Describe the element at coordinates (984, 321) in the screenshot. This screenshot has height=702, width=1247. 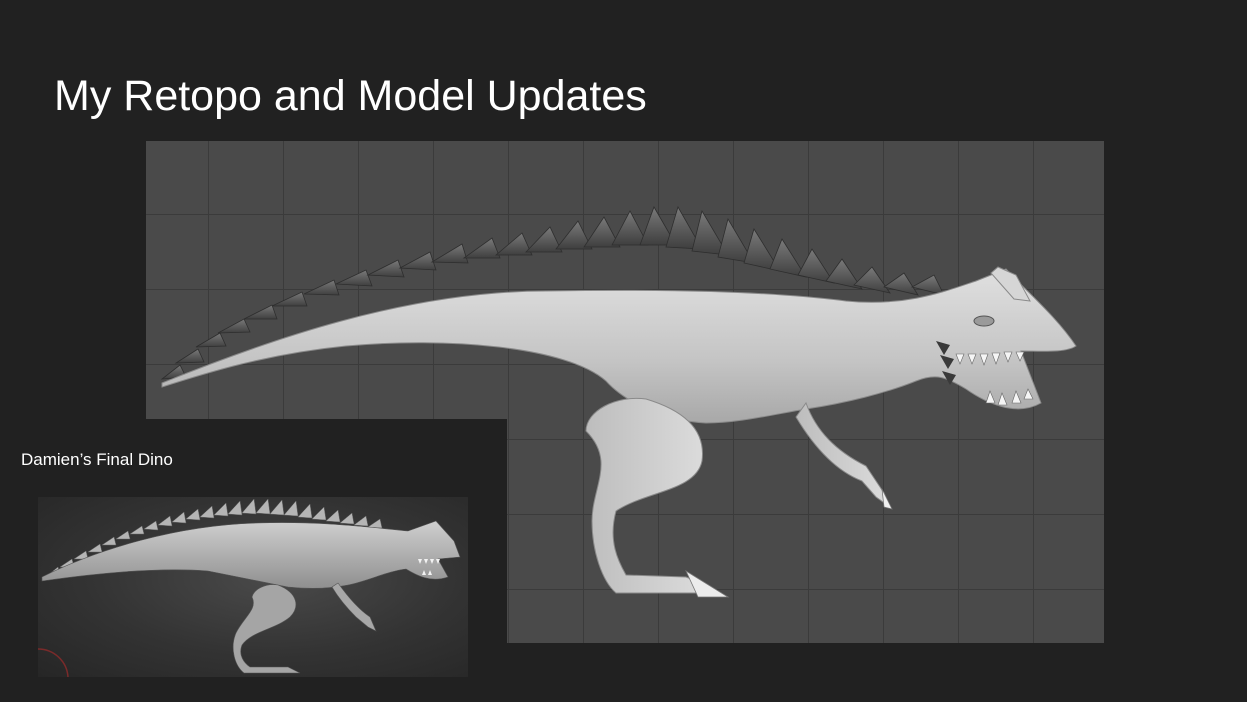
I see `eye` at that location.